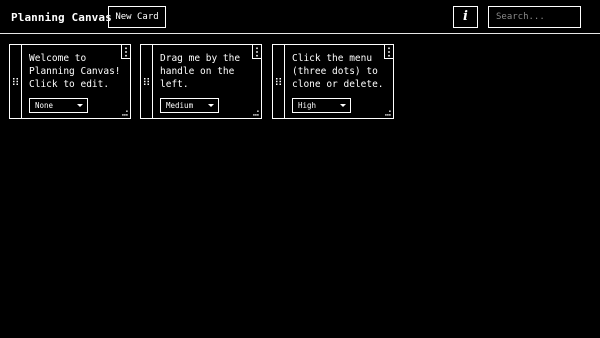 This screenshot has height=338, width=600. What do you see at coordinates (332, 58) in the screenshot?
I see `card-text-line: Click the menu` at bounding box center [332, 58].